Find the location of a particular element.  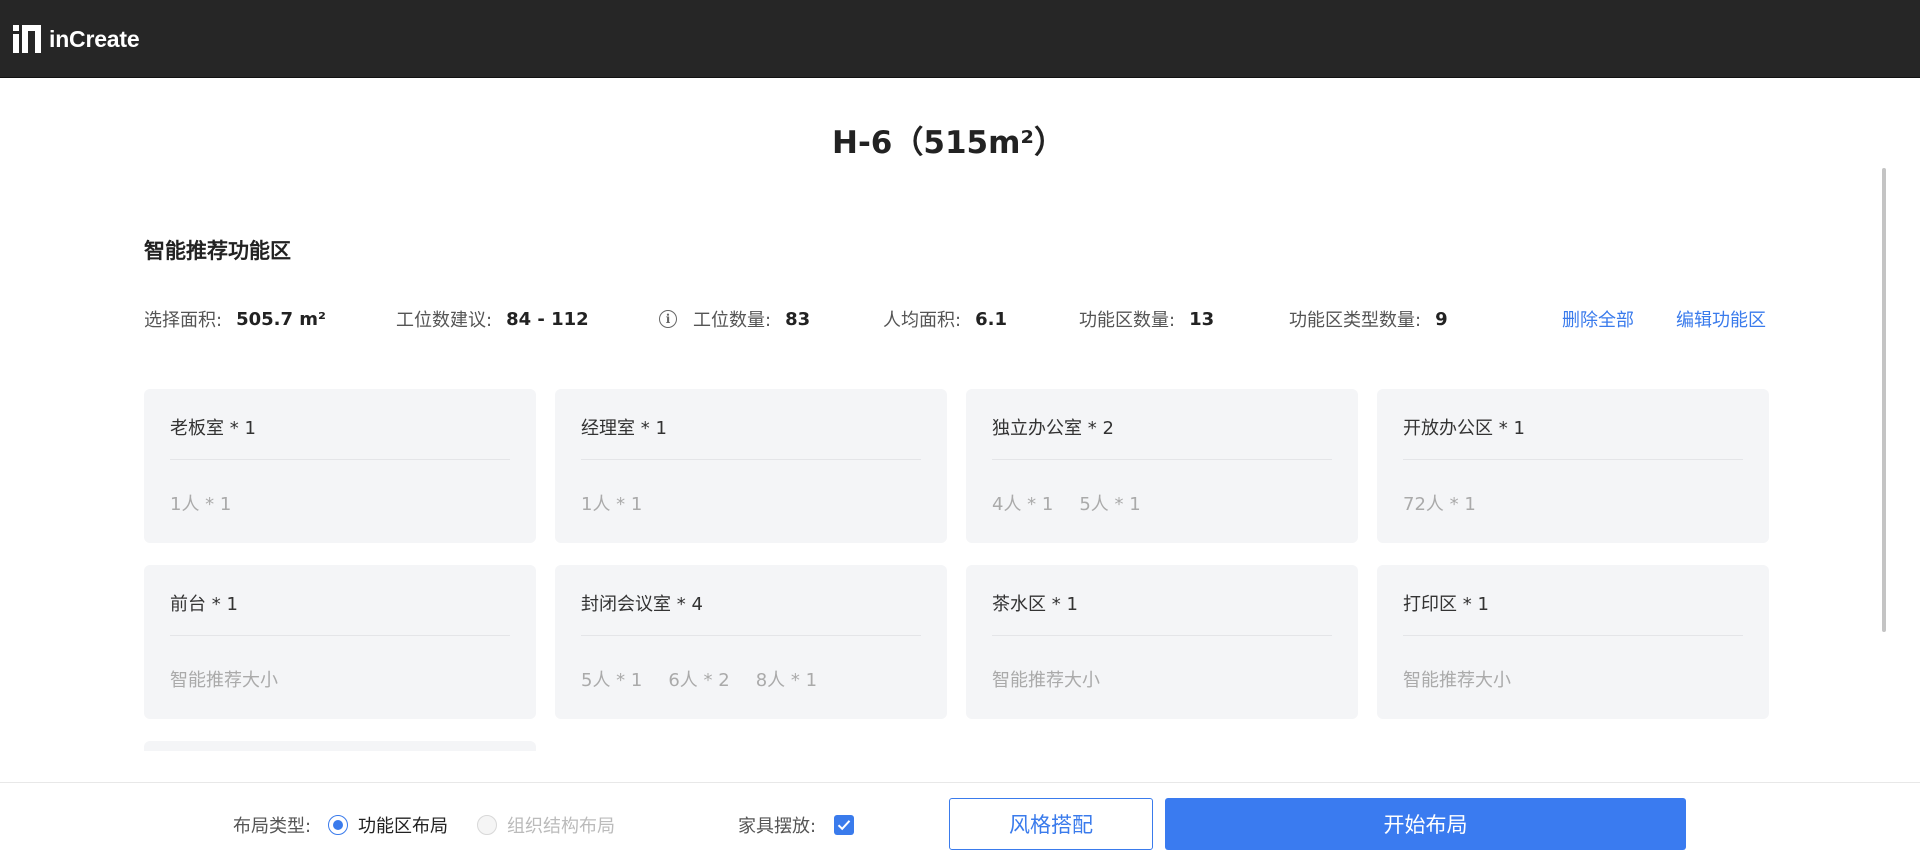

stat-workstation-suggest-label: 工位数建议: is located at coordinates (444, 320).